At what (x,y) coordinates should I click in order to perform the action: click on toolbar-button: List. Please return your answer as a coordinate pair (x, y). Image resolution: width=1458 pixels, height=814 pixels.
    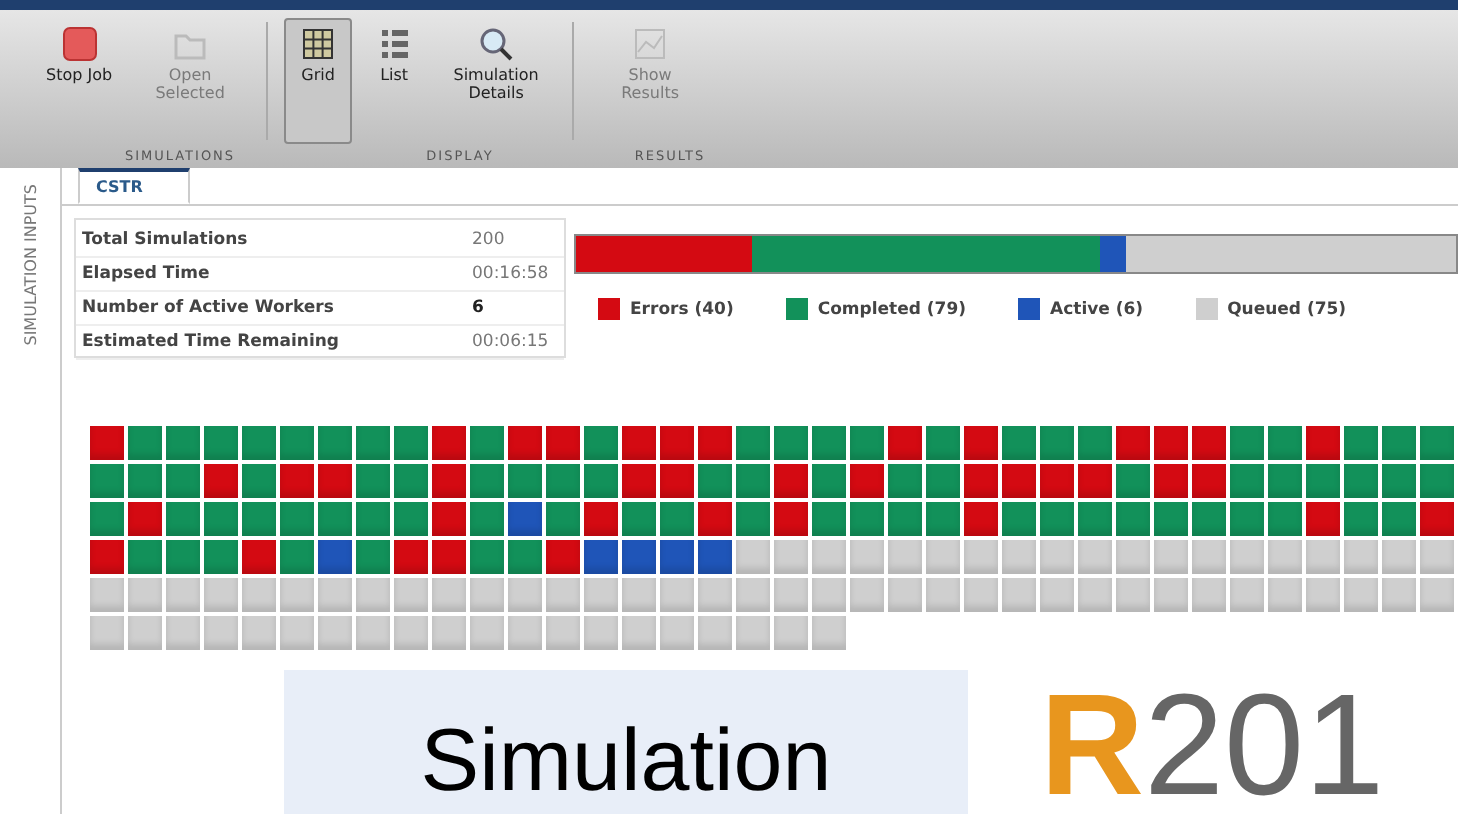
    Looking at the image, I should click on (394, 81).